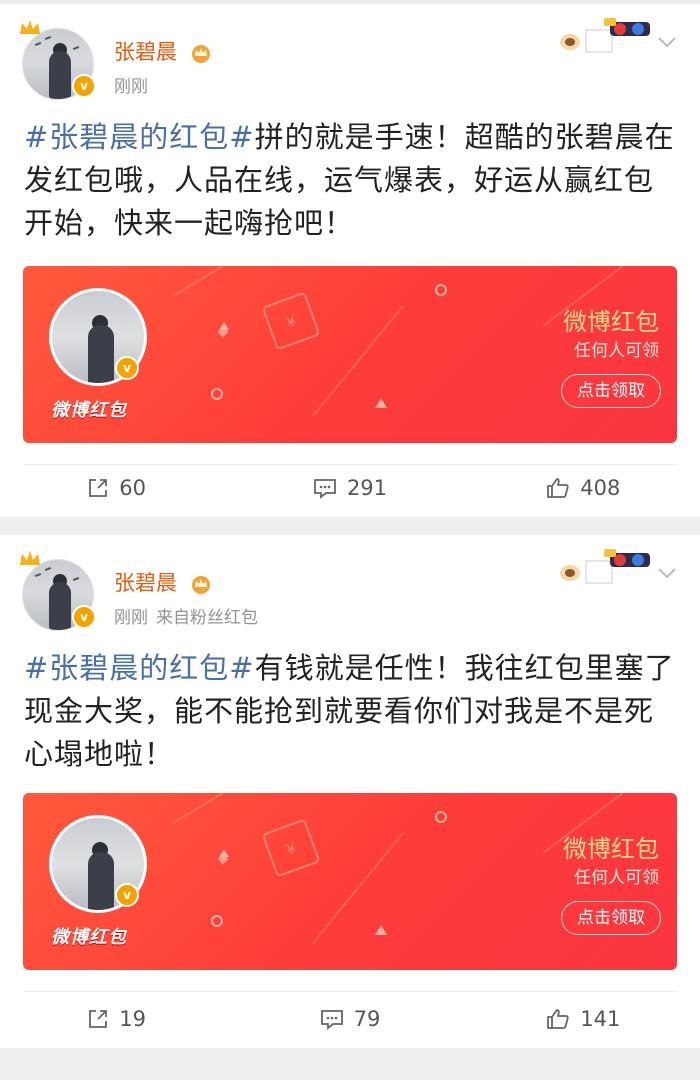 Image resolution: width=700 pixels, height=1080 pixels. I want to click on comment-count: 79, so click(367, 1019).